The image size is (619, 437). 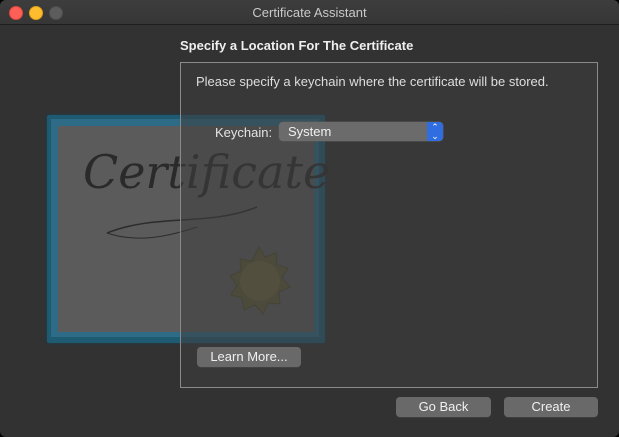 I want to click on window-title: Certificate Assistant, so click(x=309, y=12).